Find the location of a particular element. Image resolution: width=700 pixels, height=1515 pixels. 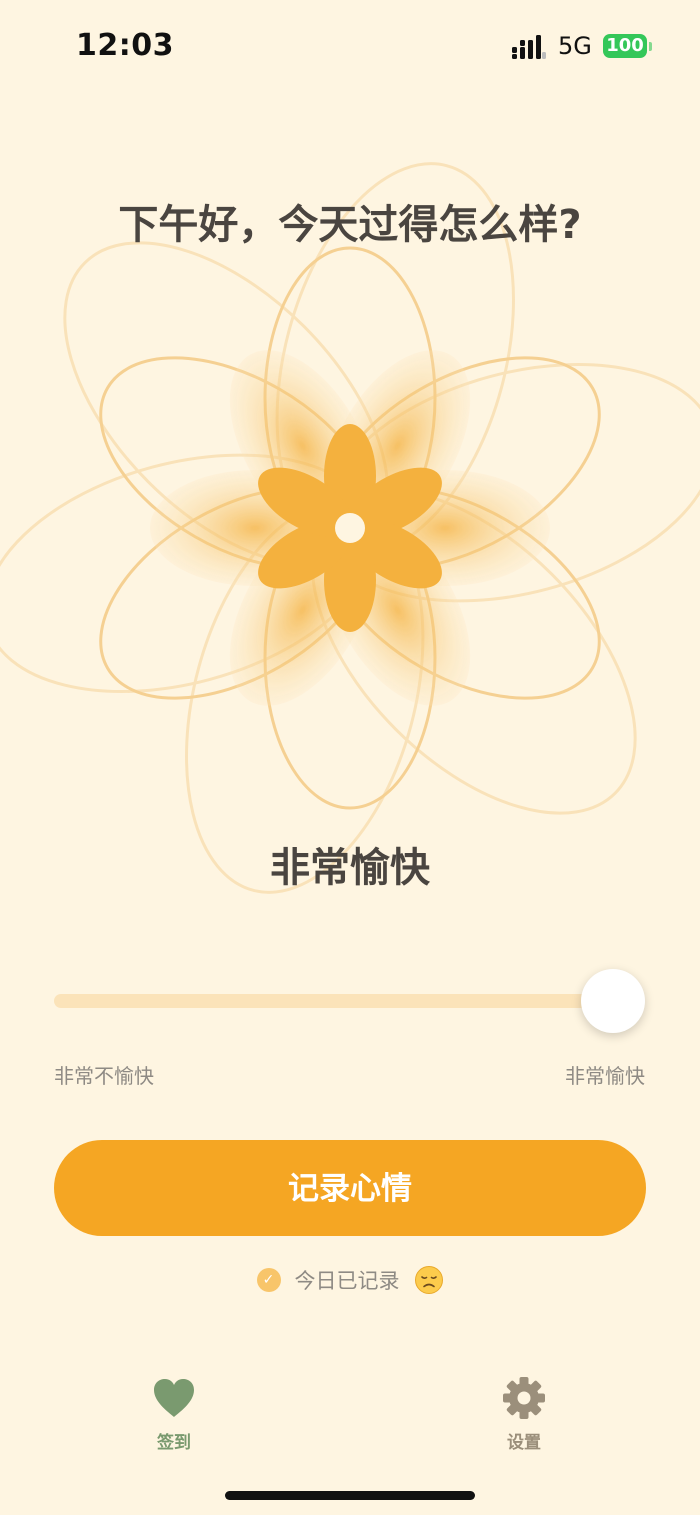

network-label: 5G is located at coordinates (575, 46).